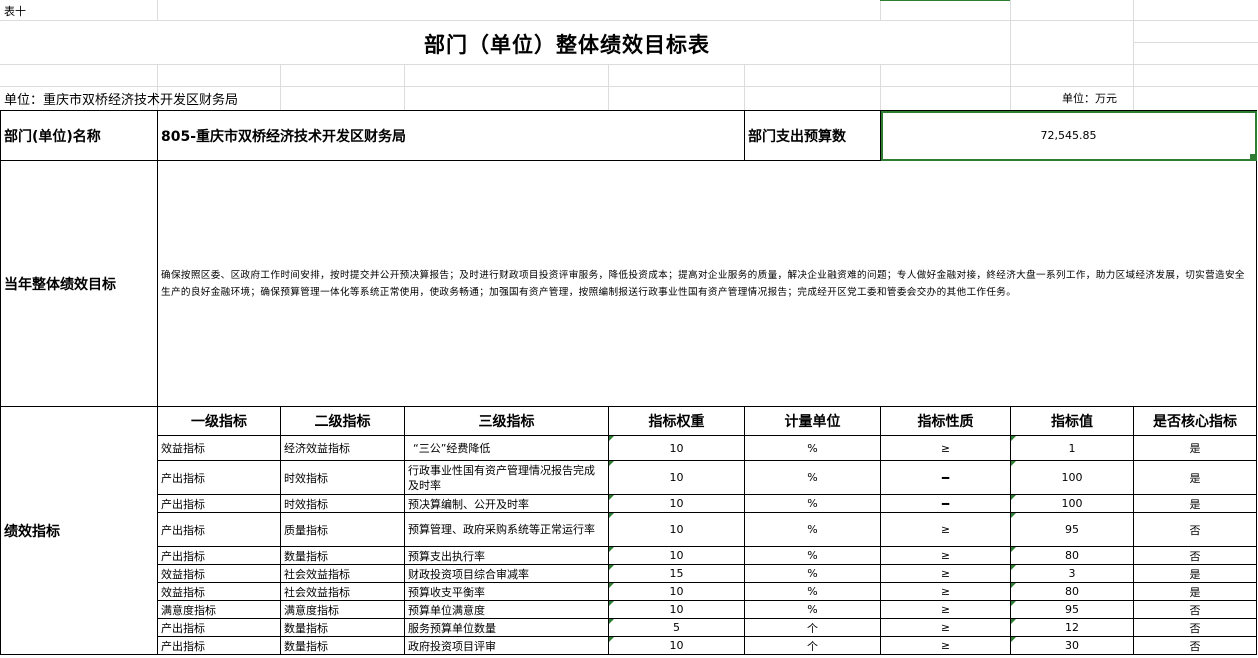 This screenshot has width=1258, height=658. What do you see at coordinates (676, 421) in the screenshot?
I see `col-header-weight: 指标权重` at bounding box center [676, 421].